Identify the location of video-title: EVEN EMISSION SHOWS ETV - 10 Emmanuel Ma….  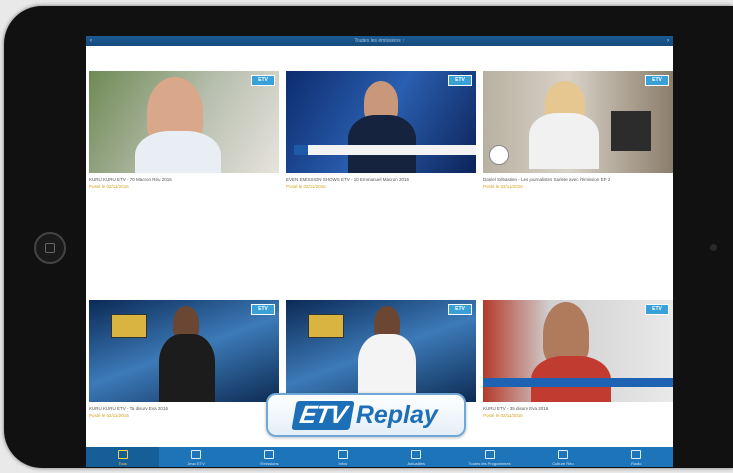
(381, 179).